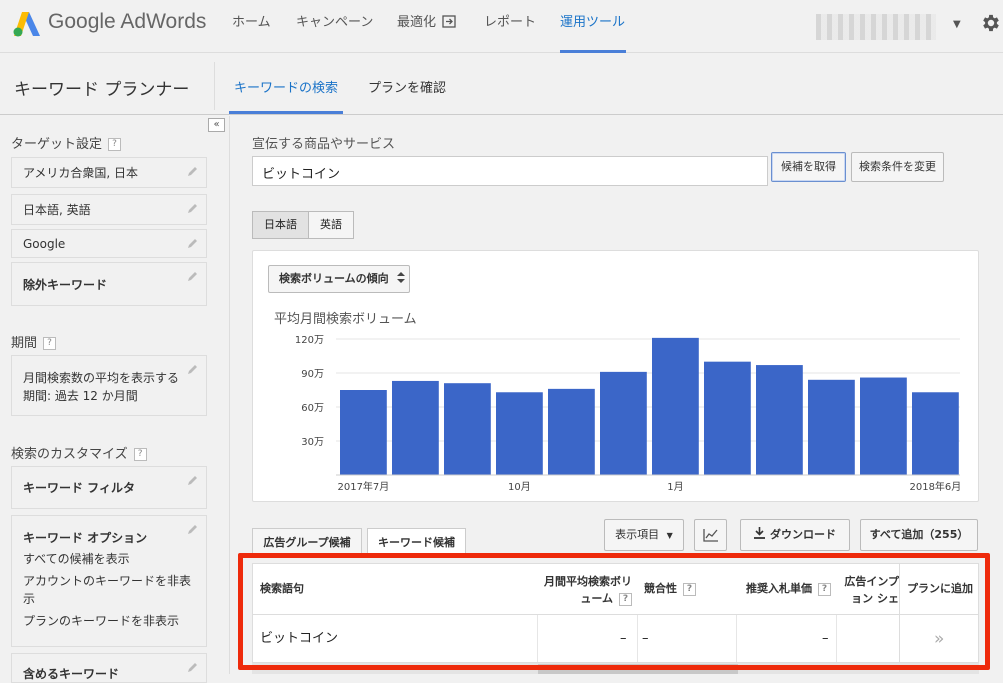 This screenshot has height=683, width=1003. I want to click on language-toggle: 日本語 英語, so click(303, 225).